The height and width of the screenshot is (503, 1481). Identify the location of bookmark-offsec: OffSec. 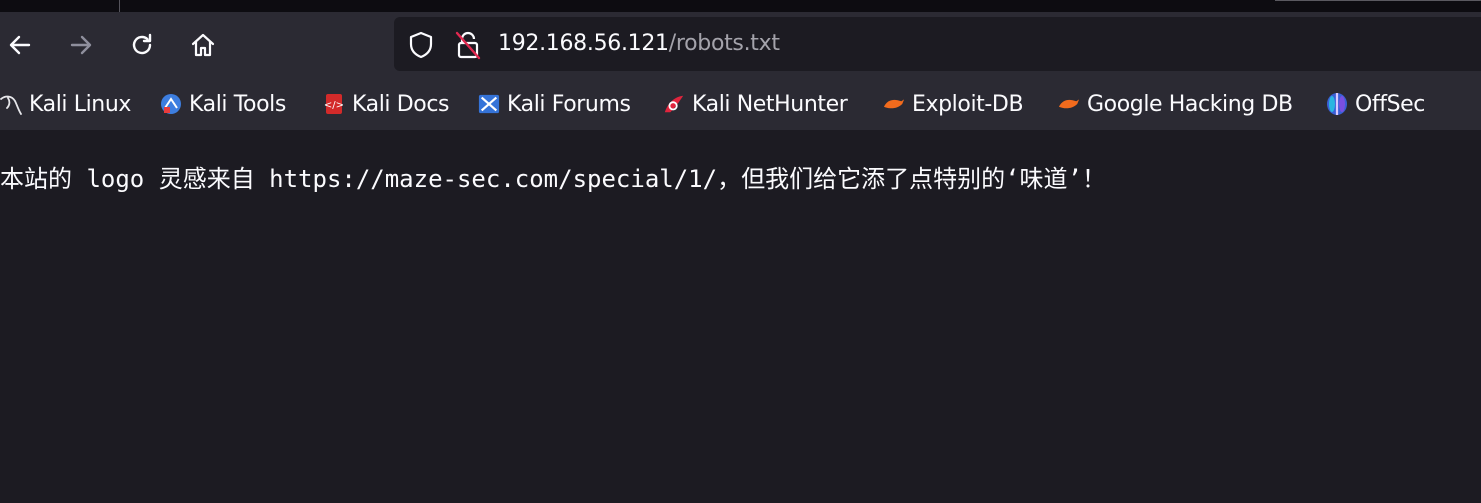
(1375, 104).